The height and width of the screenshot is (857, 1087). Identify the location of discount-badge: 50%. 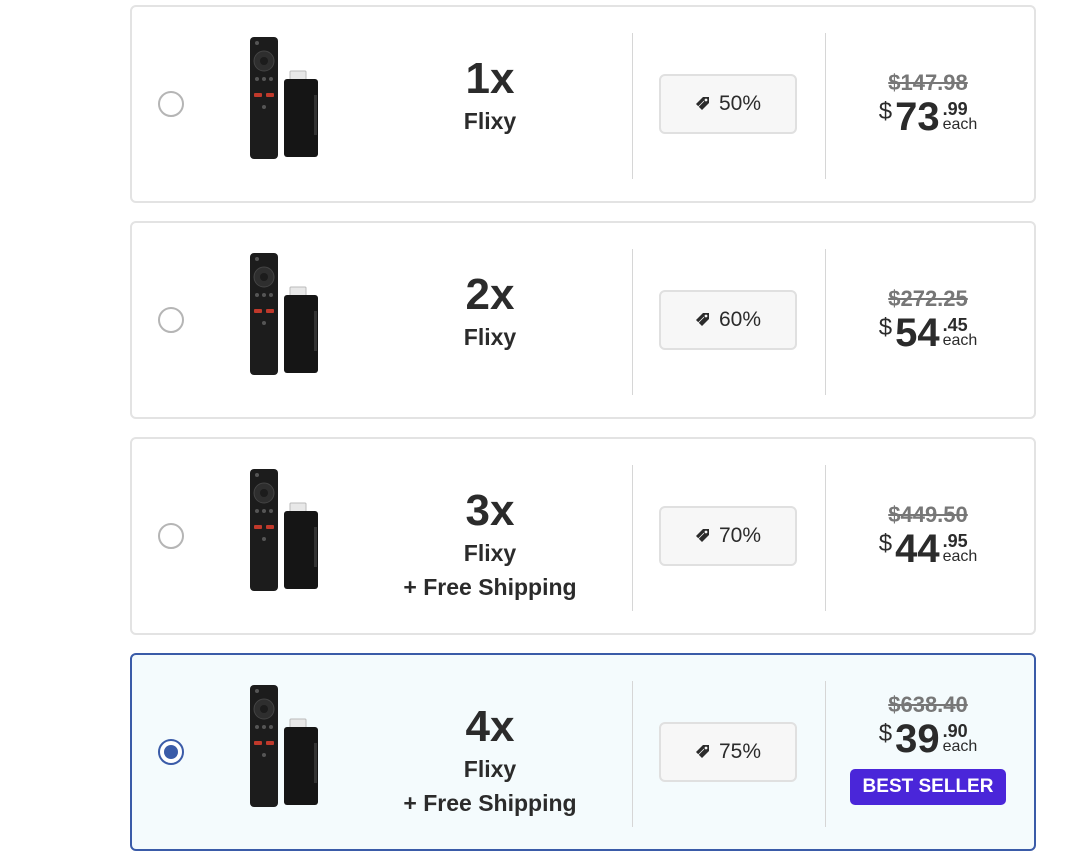
(728, 104).